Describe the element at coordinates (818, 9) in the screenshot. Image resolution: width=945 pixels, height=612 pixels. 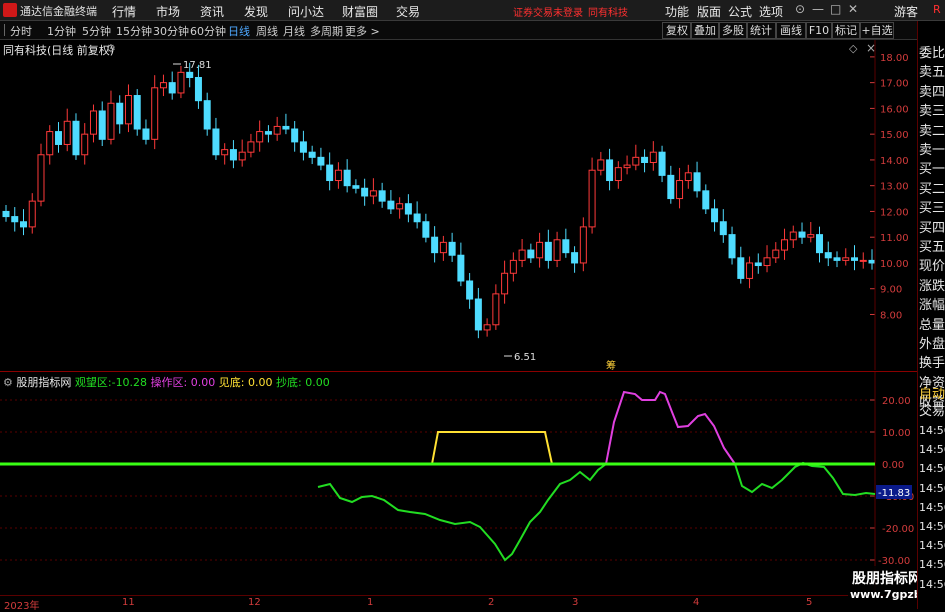
I see `minimize-icon: —` at that location.